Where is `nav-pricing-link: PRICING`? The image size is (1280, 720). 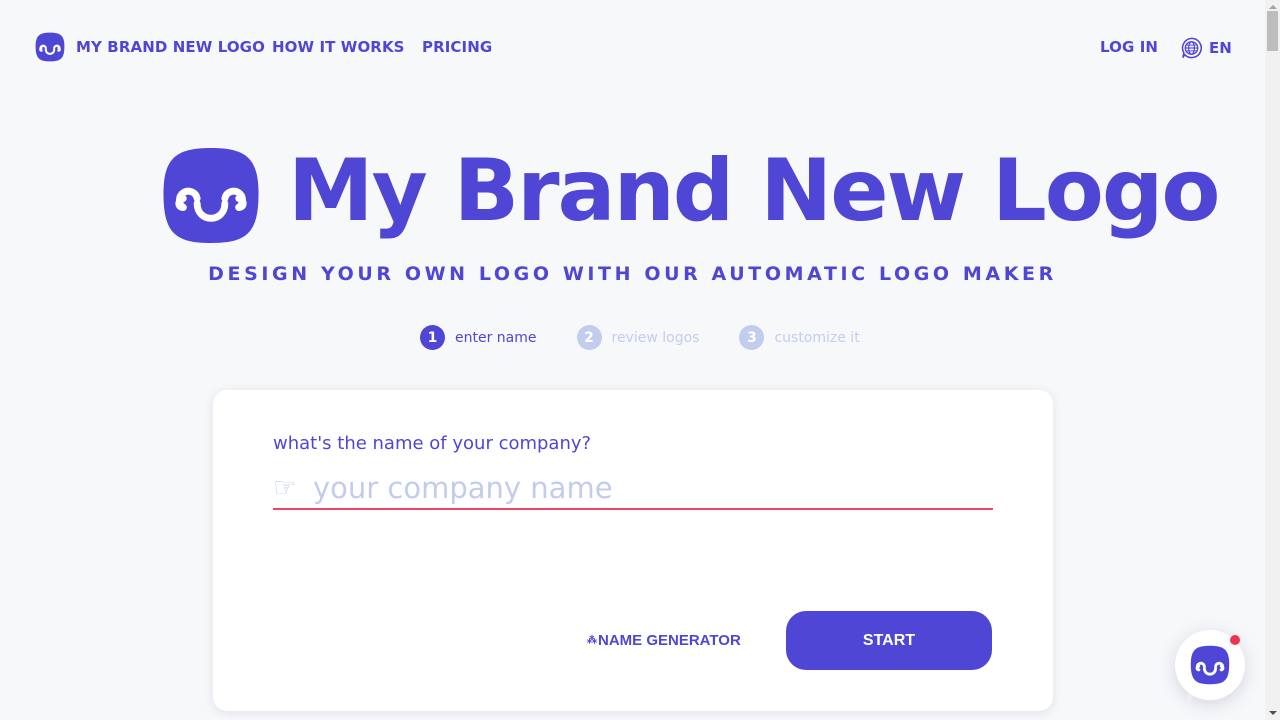
nav-pricing-link: PRICING is located at coordinates (457, 47).